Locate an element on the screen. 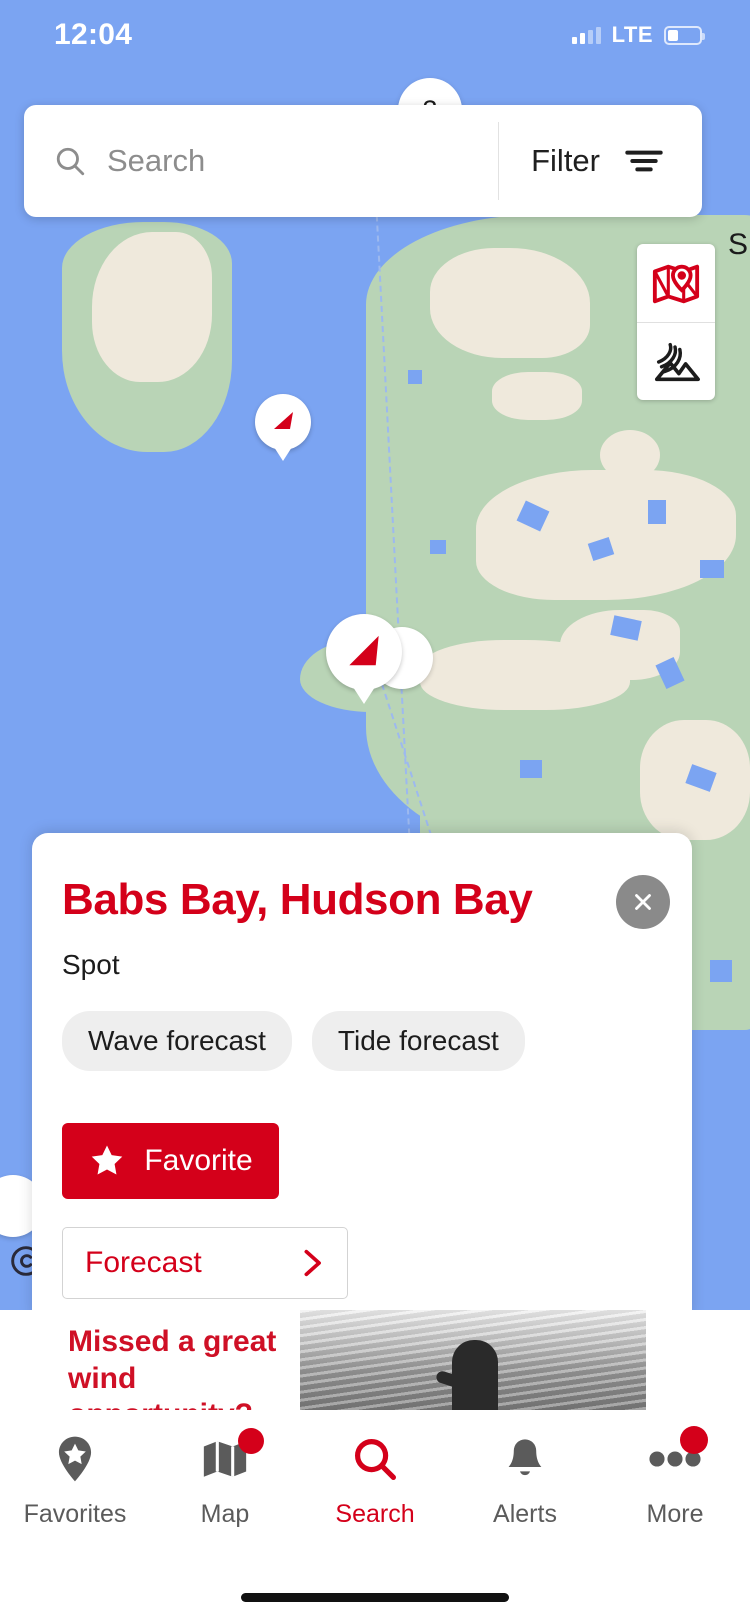 The width and height of the screenshot is (750, 1624). map-with-pin-icon is located at coordinates (676, 284).